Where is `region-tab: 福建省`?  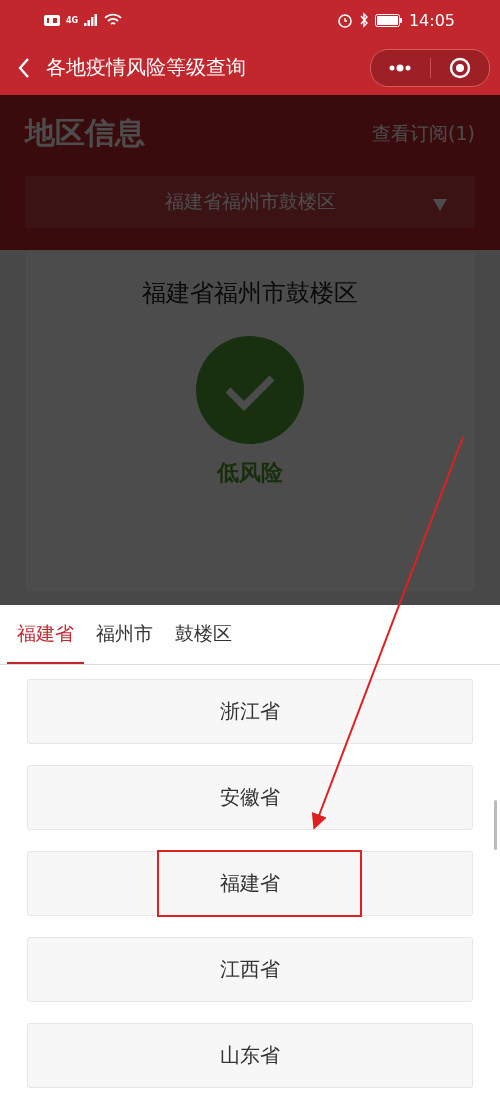 region-tab: 福建省 is located at coordinates (45, 634).